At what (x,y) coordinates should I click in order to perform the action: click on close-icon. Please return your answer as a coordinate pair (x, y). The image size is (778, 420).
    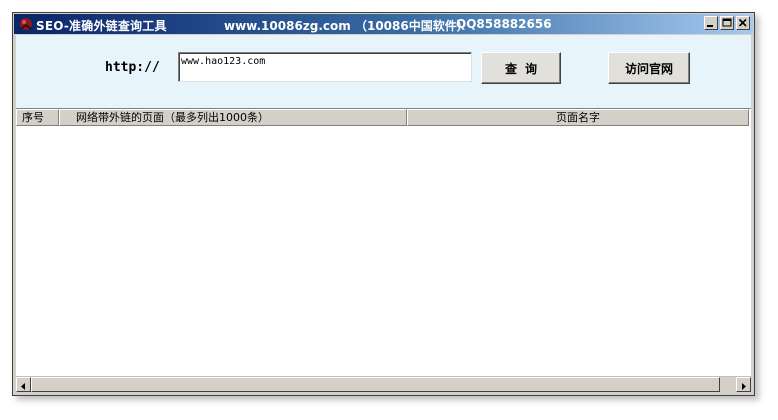
    Looking at the image, I should click on (742, 22).